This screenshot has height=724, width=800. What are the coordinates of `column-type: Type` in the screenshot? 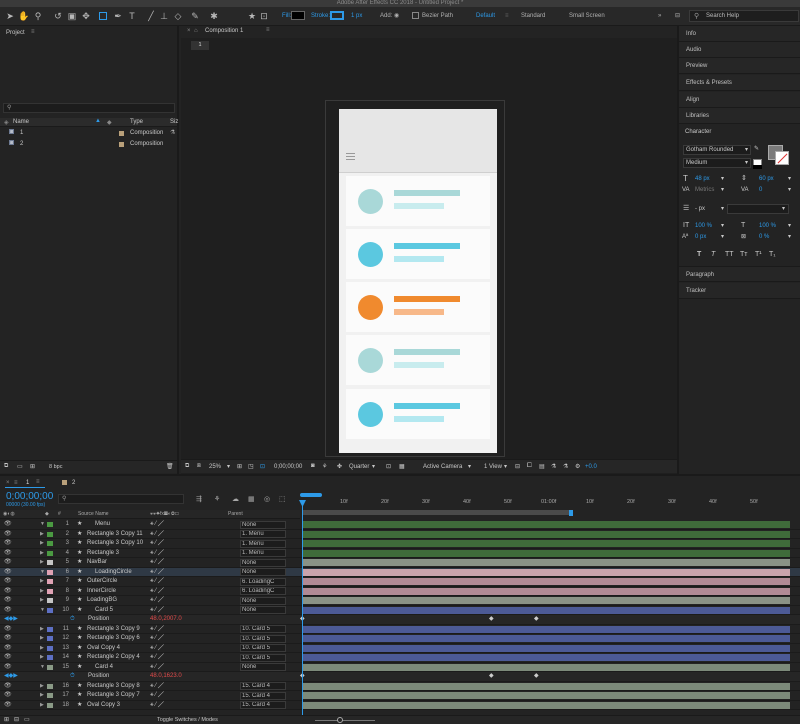 It's located at (136, 122).